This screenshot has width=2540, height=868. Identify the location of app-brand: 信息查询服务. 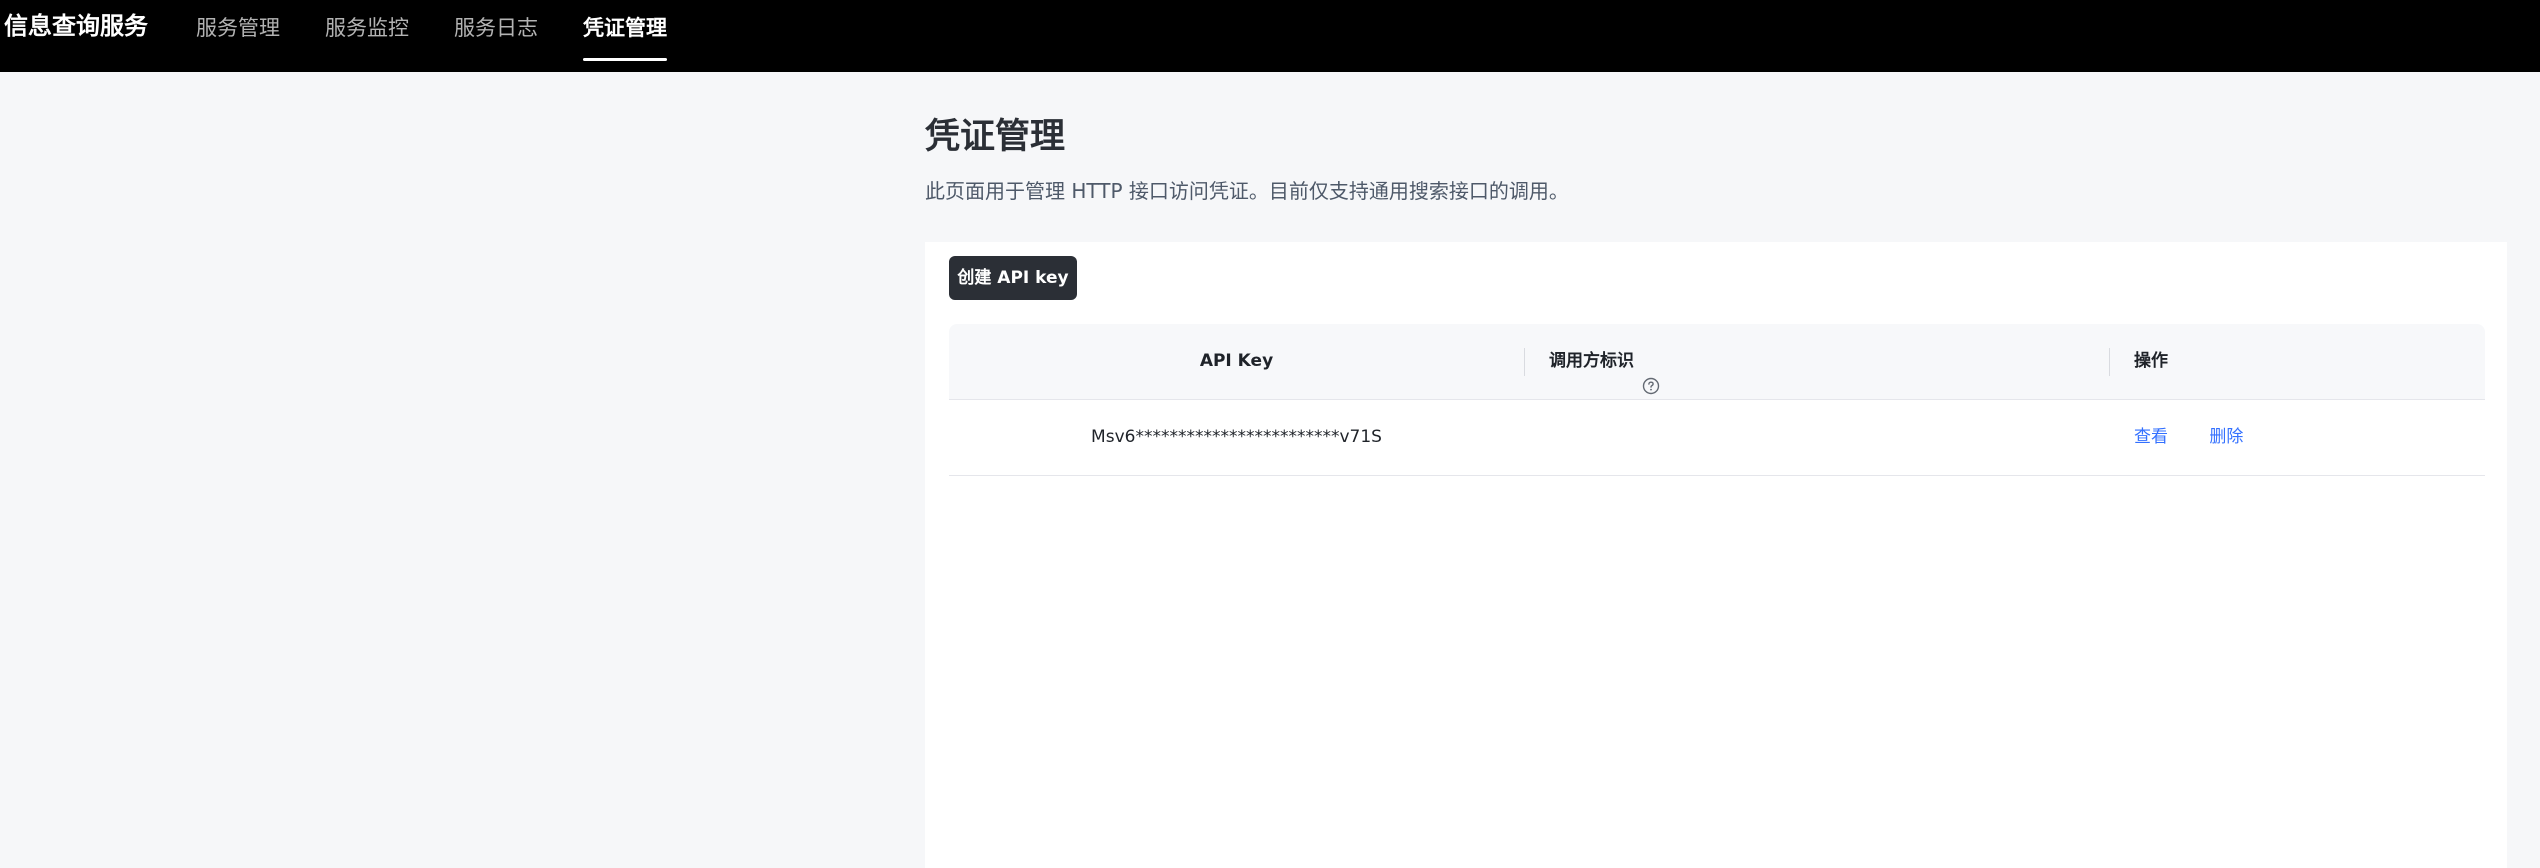
(76, 26).